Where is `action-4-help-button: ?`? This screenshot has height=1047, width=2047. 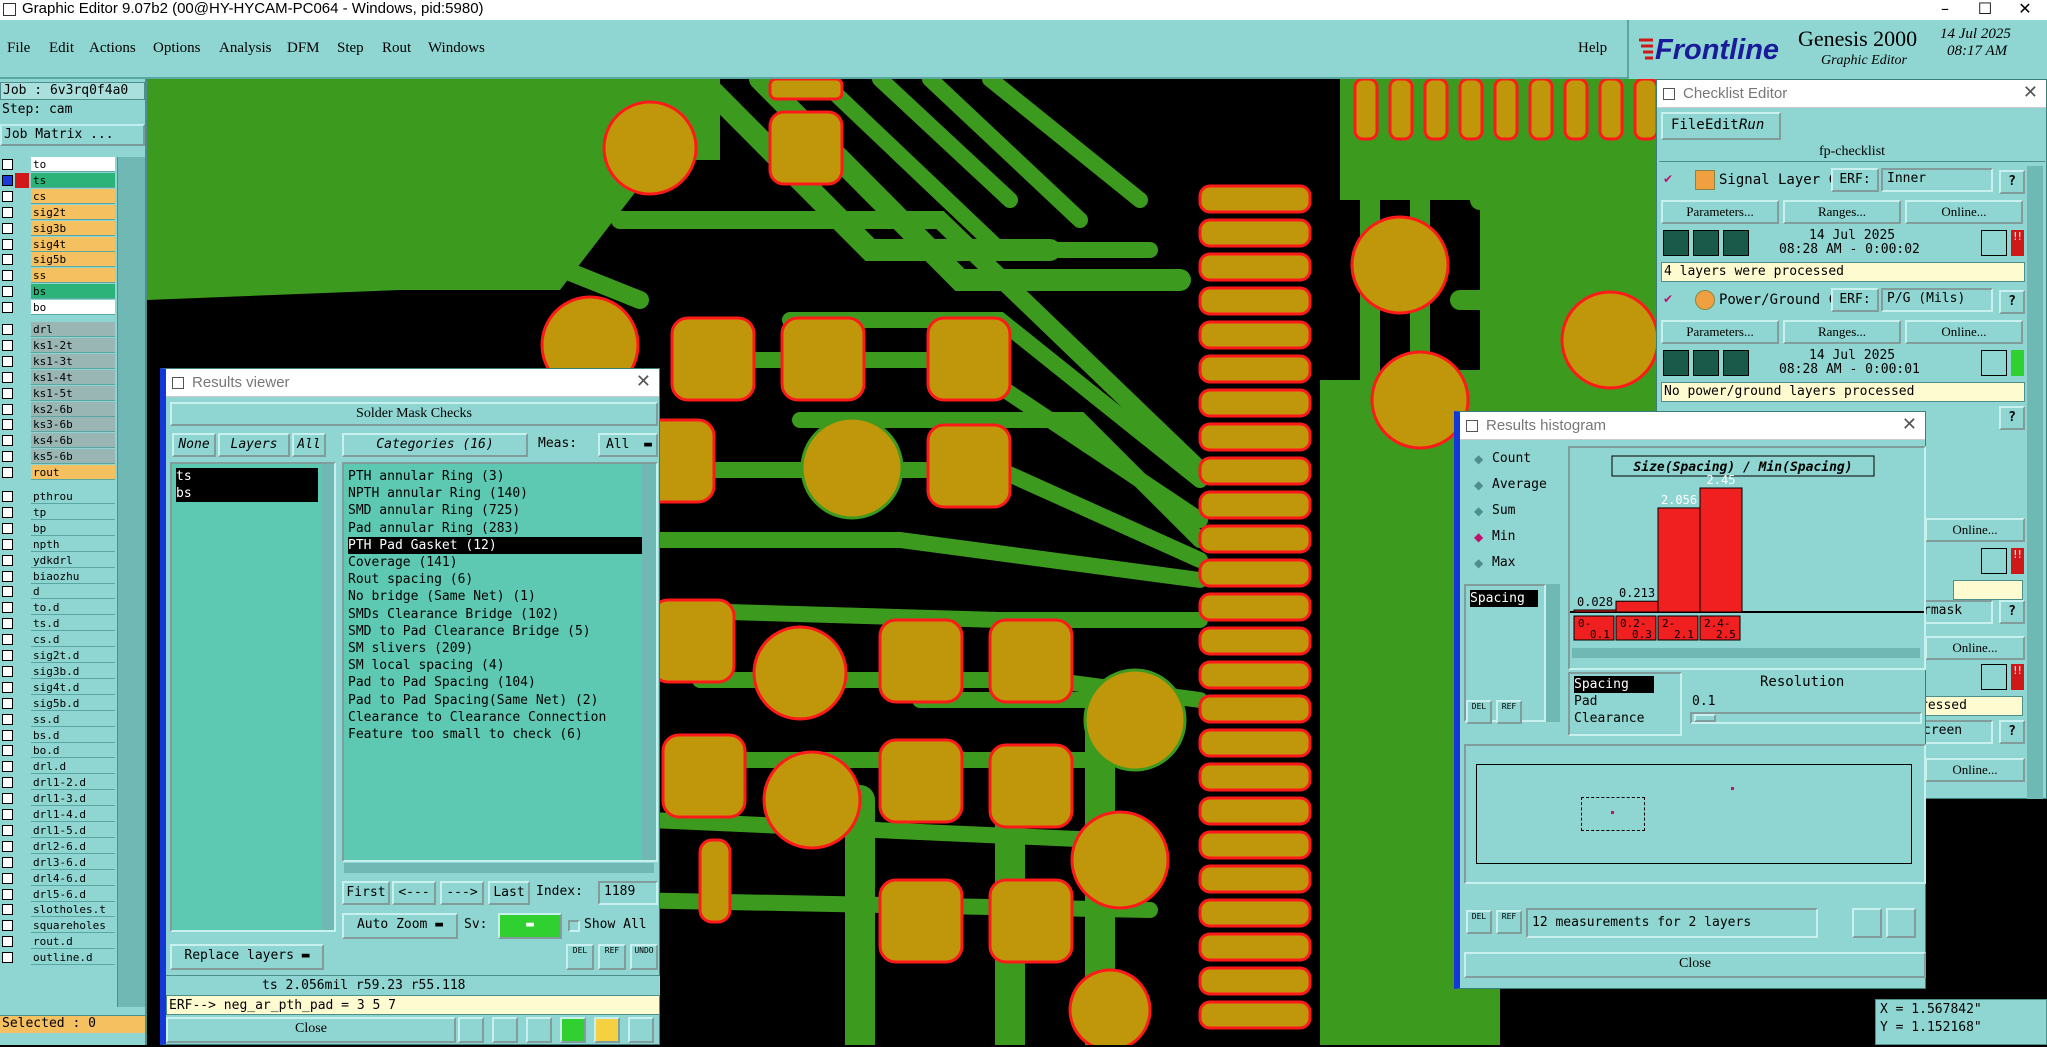
action-4-help-button: ? is located at coordinates (2012, 612).